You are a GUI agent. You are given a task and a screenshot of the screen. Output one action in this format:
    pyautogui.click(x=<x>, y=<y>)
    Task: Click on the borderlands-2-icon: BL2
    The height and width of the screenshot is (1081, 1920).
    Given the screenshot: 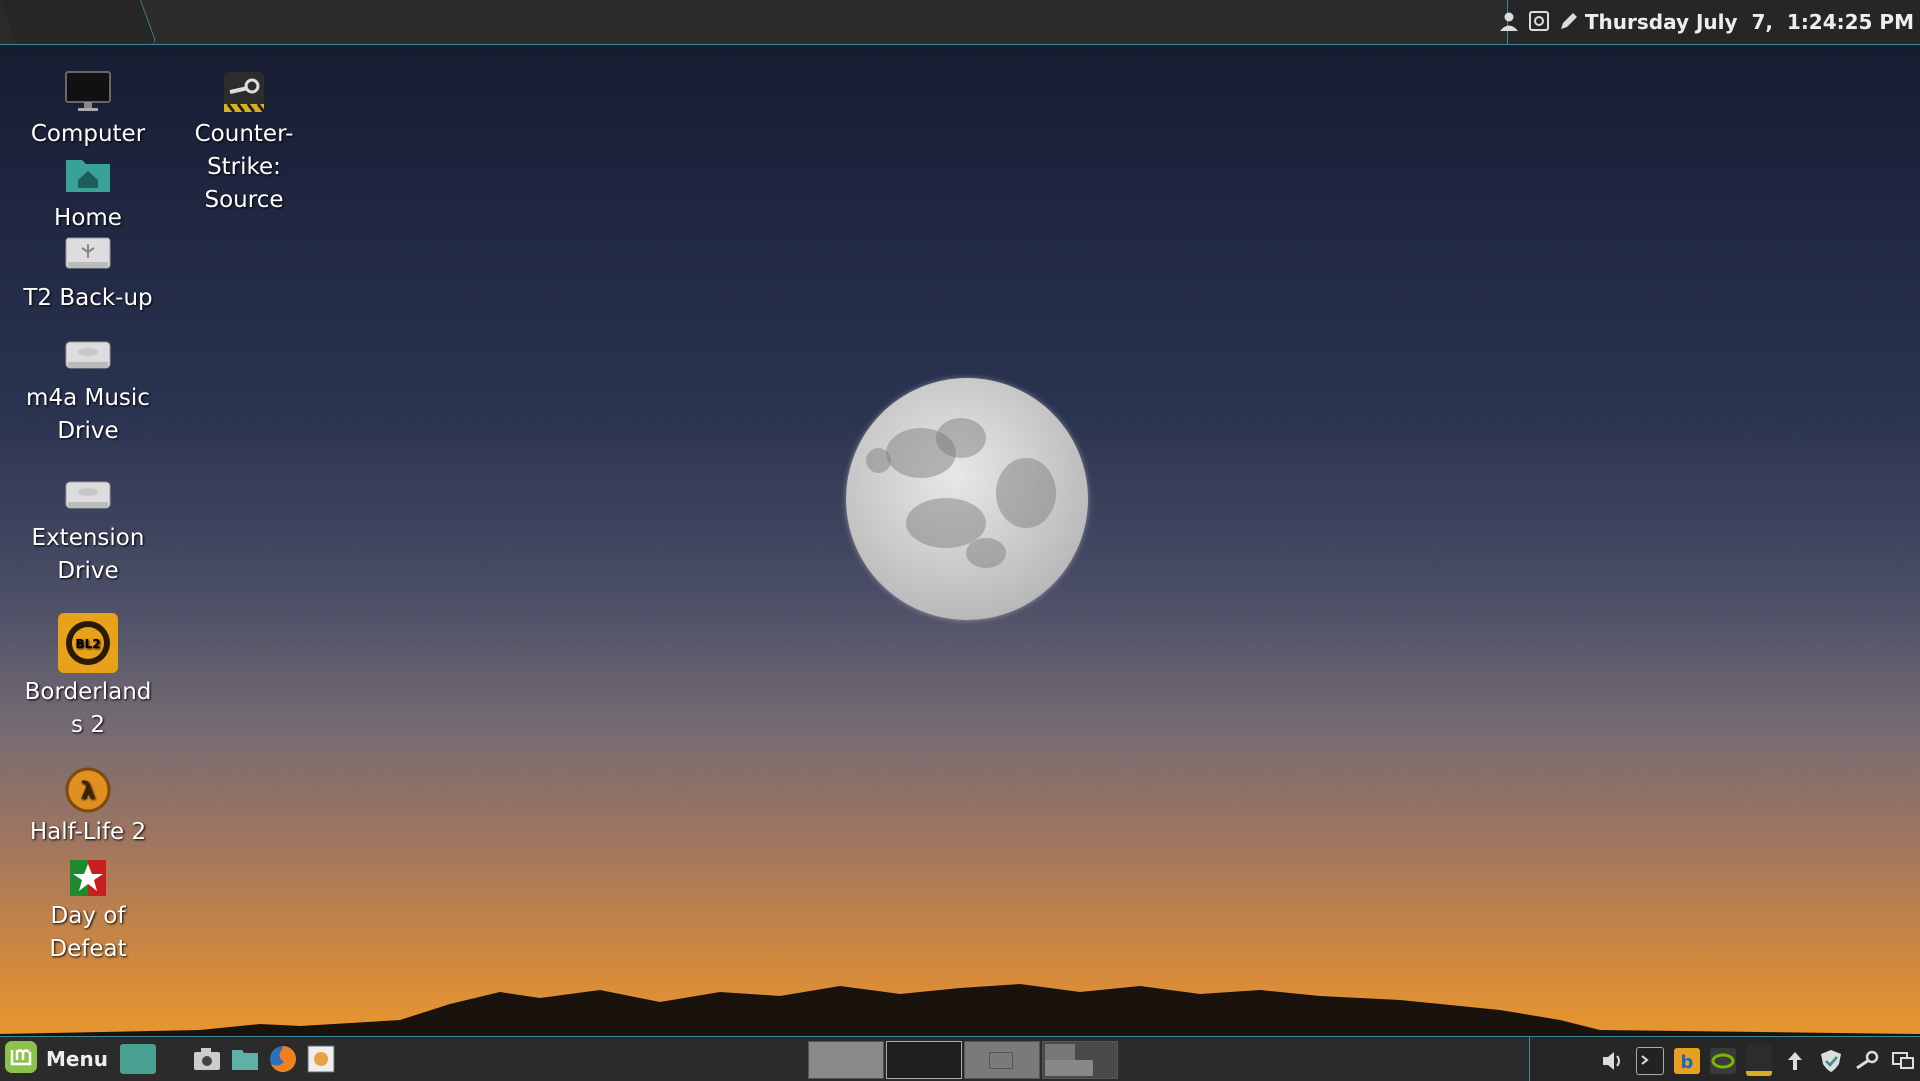 What is the action you would take?
    pyautogui.click(x=88, y=643)
    